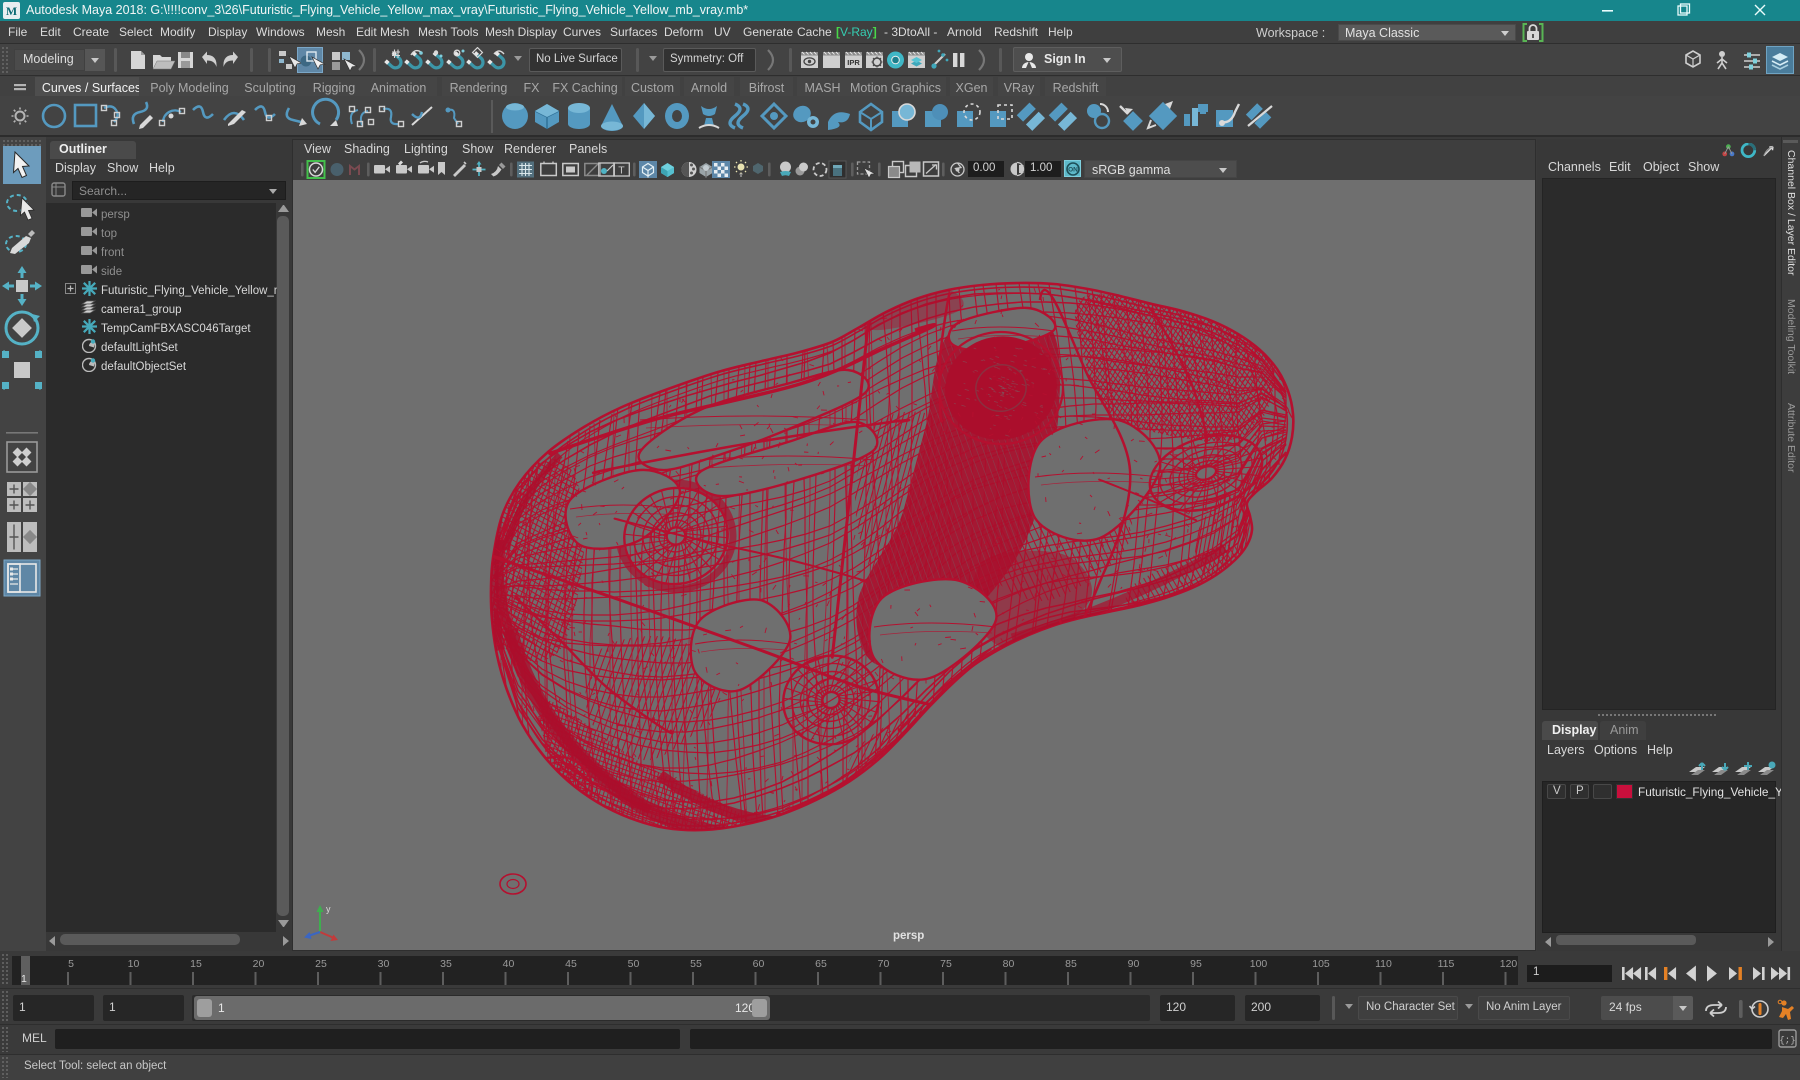  Describe the element at coordinates (196, 964) in the screenshot. I see `svg-text: 15` at that location.